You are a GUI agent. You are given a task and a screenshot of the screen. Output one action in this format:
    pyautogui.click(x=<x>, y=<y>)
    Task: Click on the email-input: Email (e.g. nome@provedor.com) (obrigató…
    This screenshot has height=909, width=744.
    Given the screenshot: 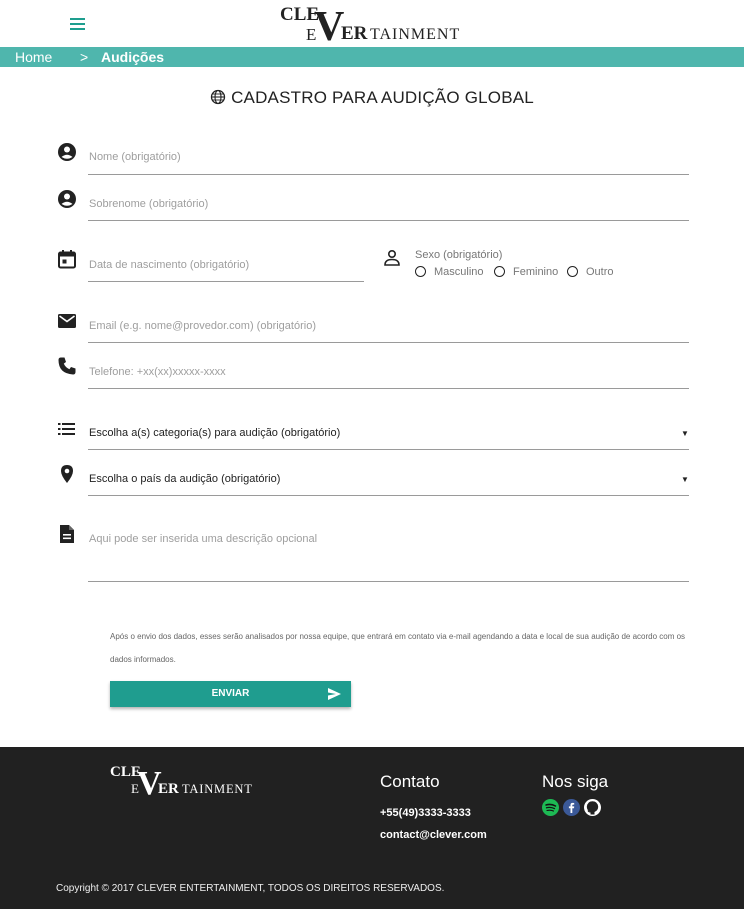 What is the action you would take?
    pyautogui.click(x=202, y=326)
    